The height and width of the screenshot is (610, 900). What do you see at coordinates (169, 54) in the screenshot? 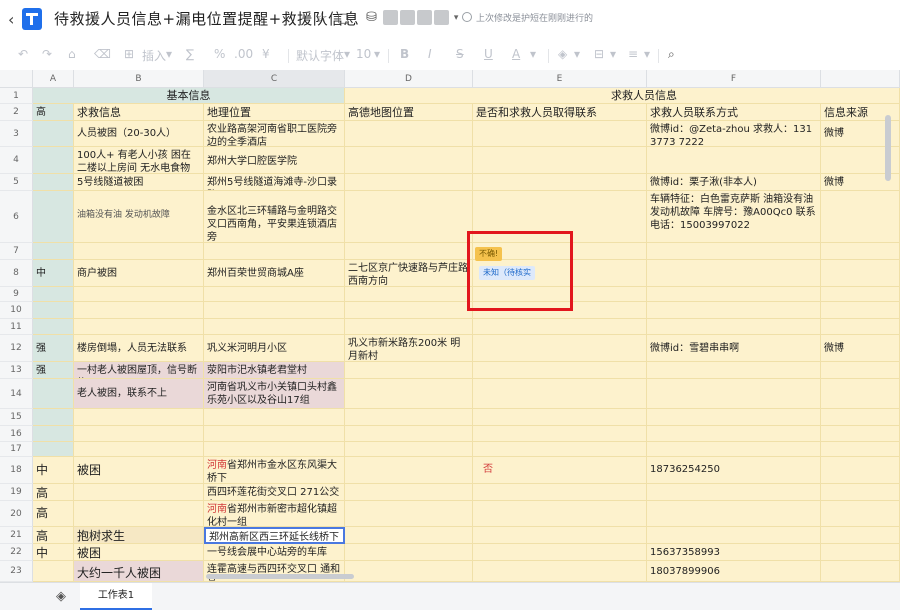
I see `insert-chevron-icon: ▾` at bounding box center [169, 54].